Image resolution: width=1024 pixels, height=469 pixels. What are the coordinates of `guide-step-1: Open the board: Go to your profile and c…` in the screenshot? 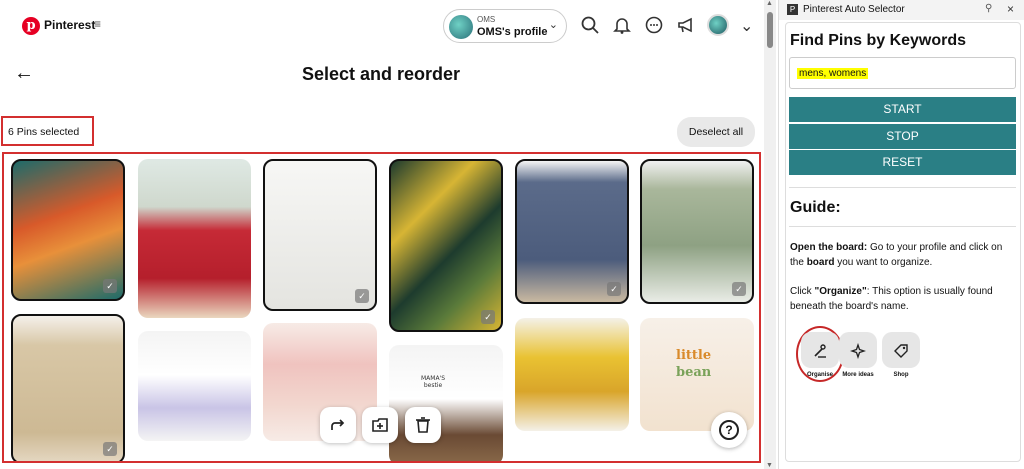 It's located at (896, 255).